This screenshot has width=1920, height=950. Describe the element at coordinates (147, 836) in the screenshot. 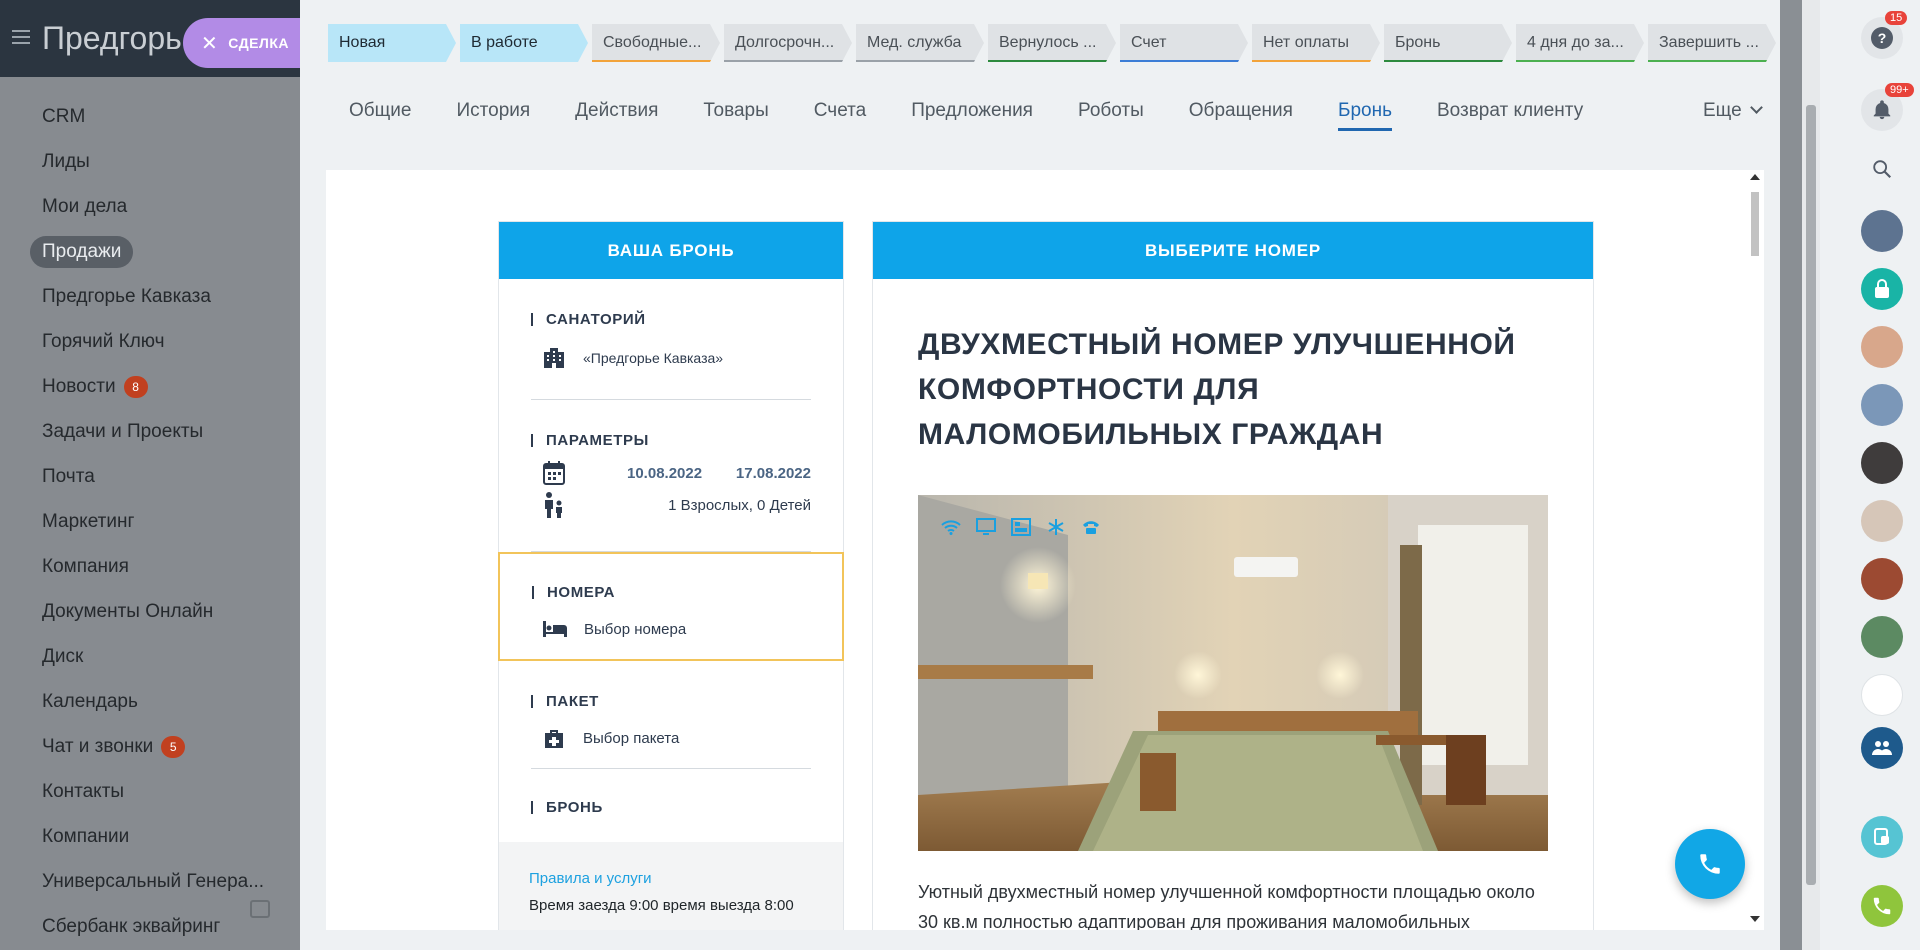

I see `sidebar-item: Компании` at that location.